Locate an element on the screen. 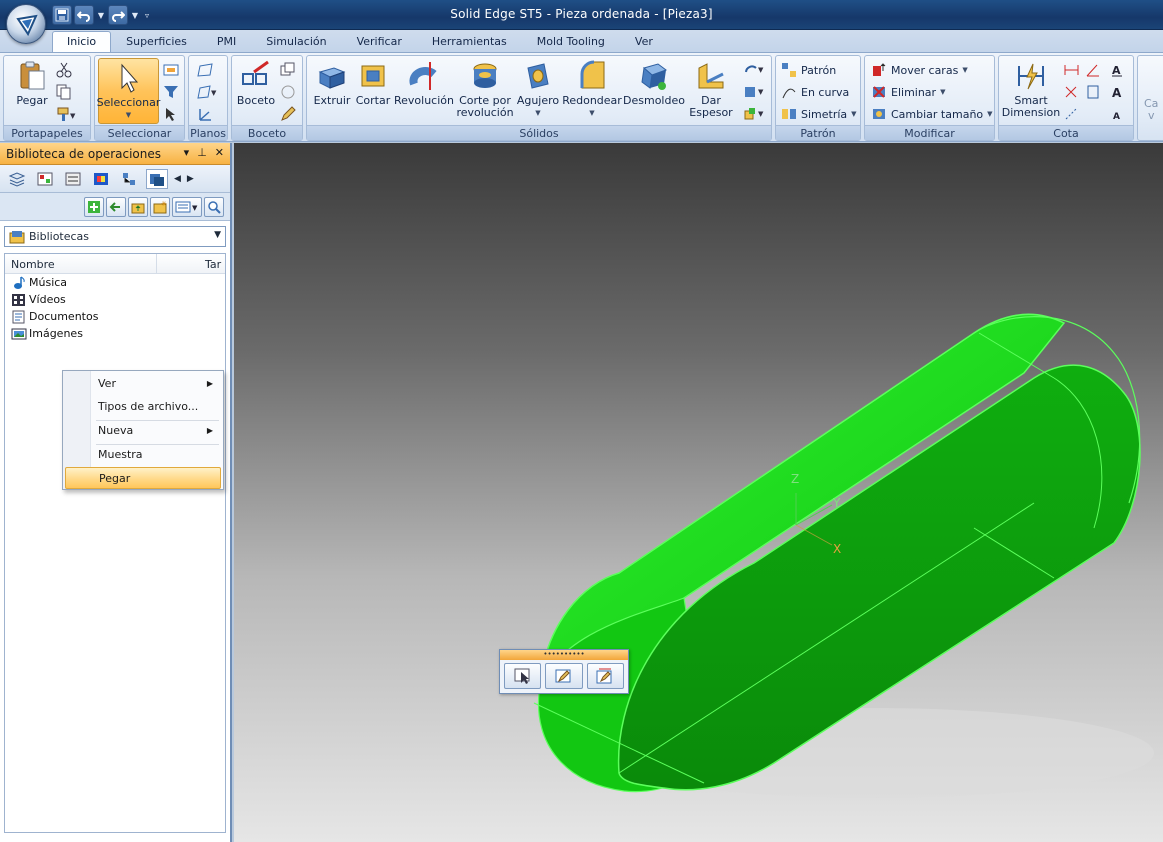  group-cut-off: Ca v is located at coordinates (1150, 98).